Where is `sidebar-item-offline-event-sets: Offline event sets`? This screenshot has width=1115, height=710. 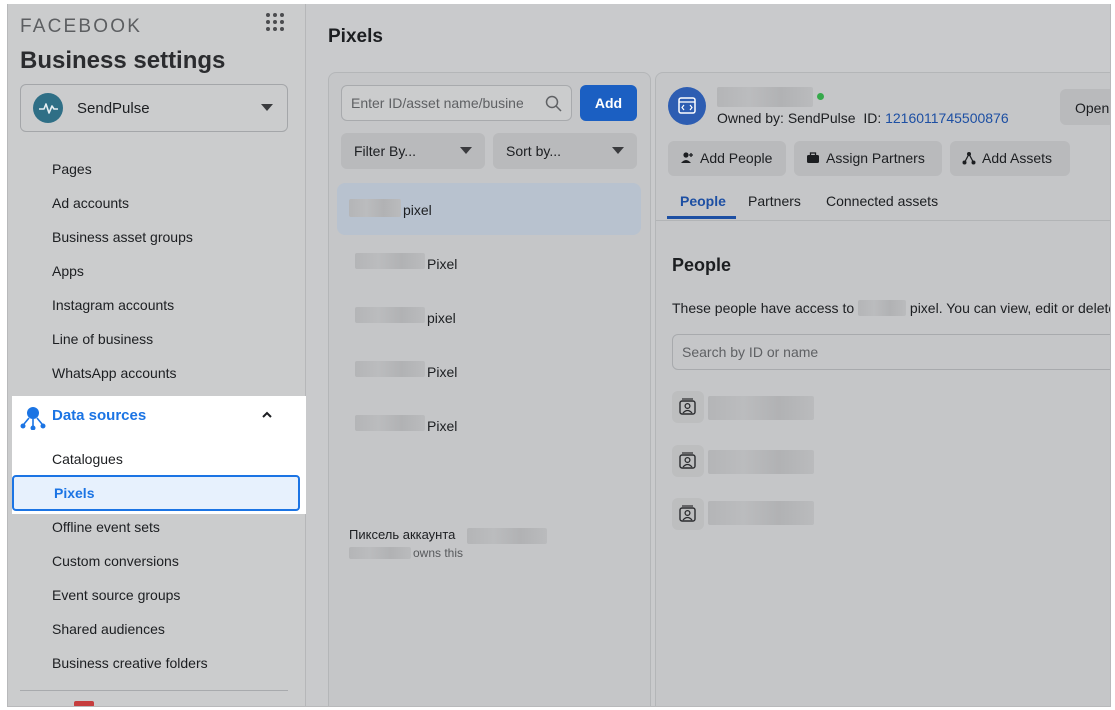 sidebar-item-offline-event-sets: Offline event sets is located at coordinates (106, 527).